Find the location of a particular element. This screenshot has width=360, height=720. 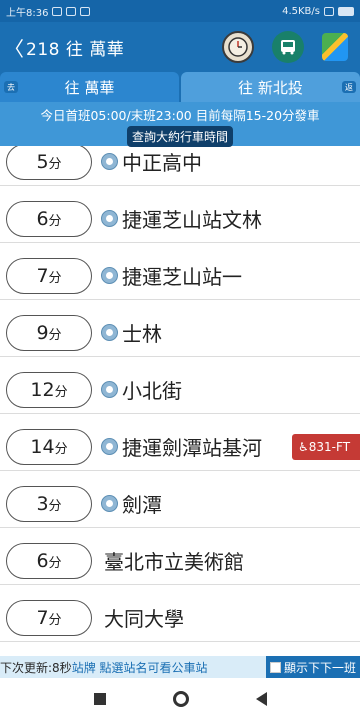

eta-value: 14 is located at coordinates (42, 446).